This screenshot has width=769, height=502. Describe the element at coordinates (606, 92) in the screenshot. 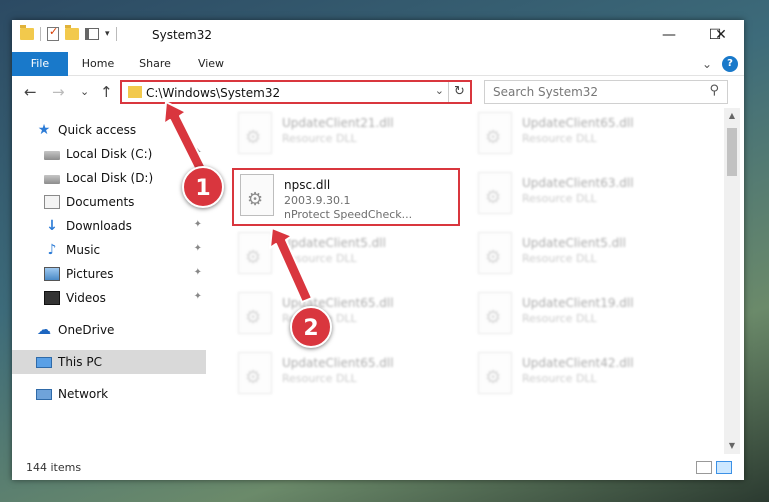

I see `search-input: Search System32 ⚲` at that location.